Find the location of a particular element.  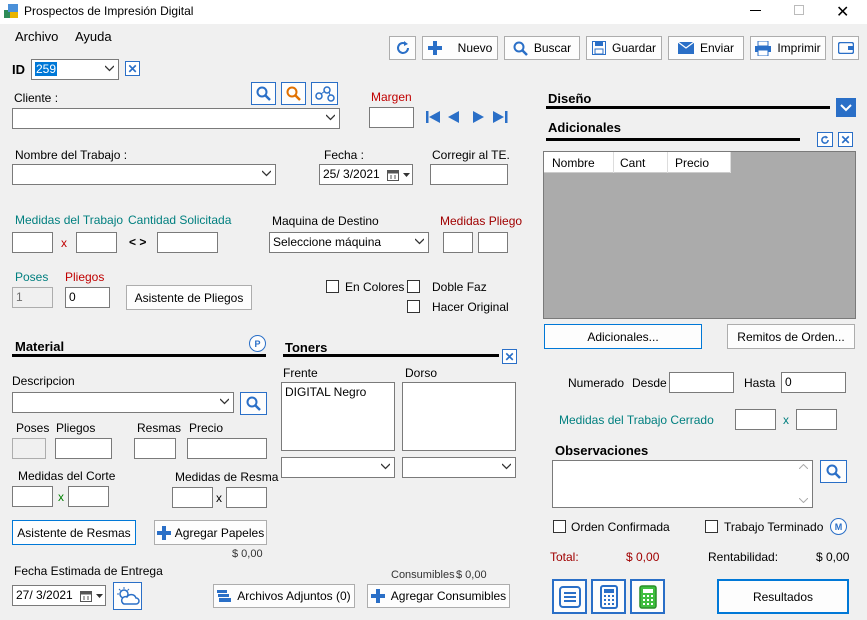

adicionales-divider is located at coordinates (673, 139).